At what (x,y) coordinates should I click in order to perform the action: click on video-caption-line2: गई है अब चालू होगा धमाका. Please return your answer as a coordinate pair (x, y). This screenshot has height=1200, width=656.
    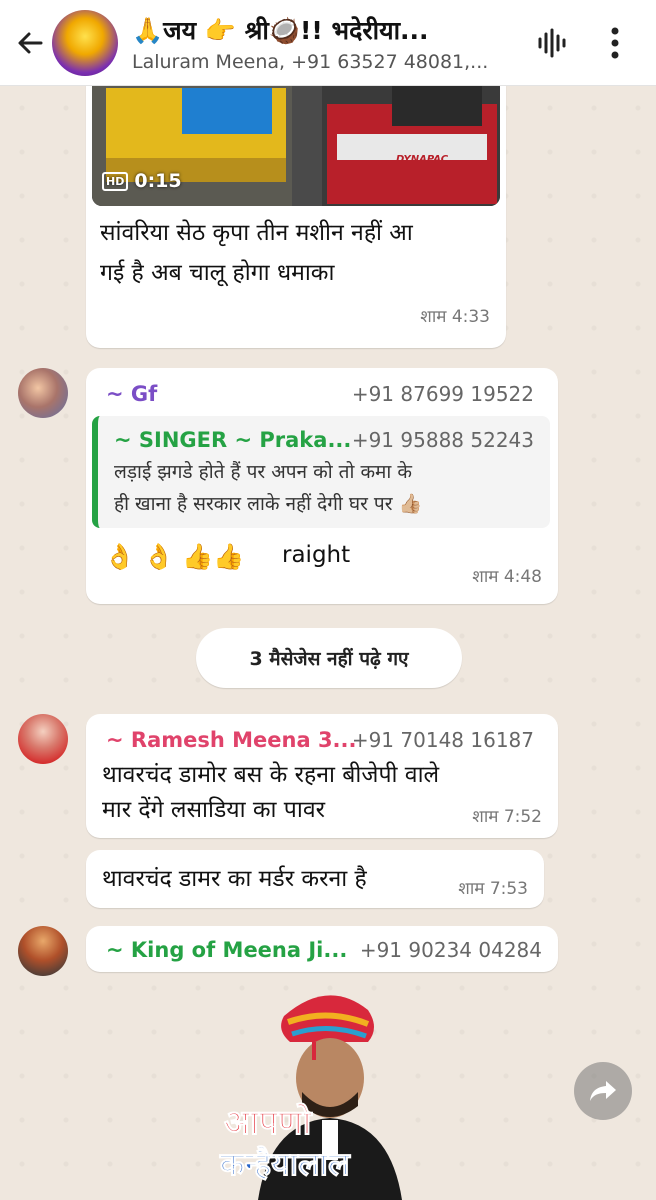
    Looking at the image, I should click on (217, 273).